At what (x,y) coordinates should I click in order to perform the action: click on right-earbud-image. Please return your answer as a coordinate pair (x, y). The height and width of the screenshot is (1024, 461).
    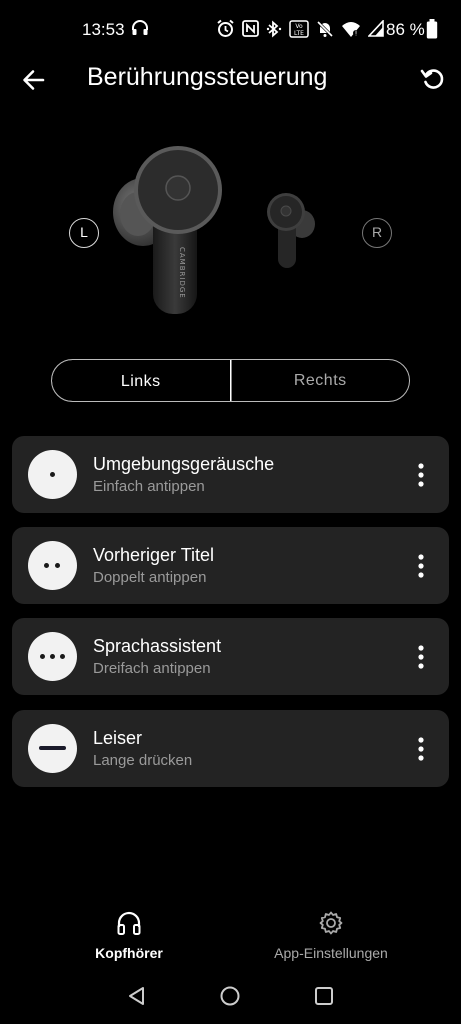
    Looking at the image, I should click on (292, 234).